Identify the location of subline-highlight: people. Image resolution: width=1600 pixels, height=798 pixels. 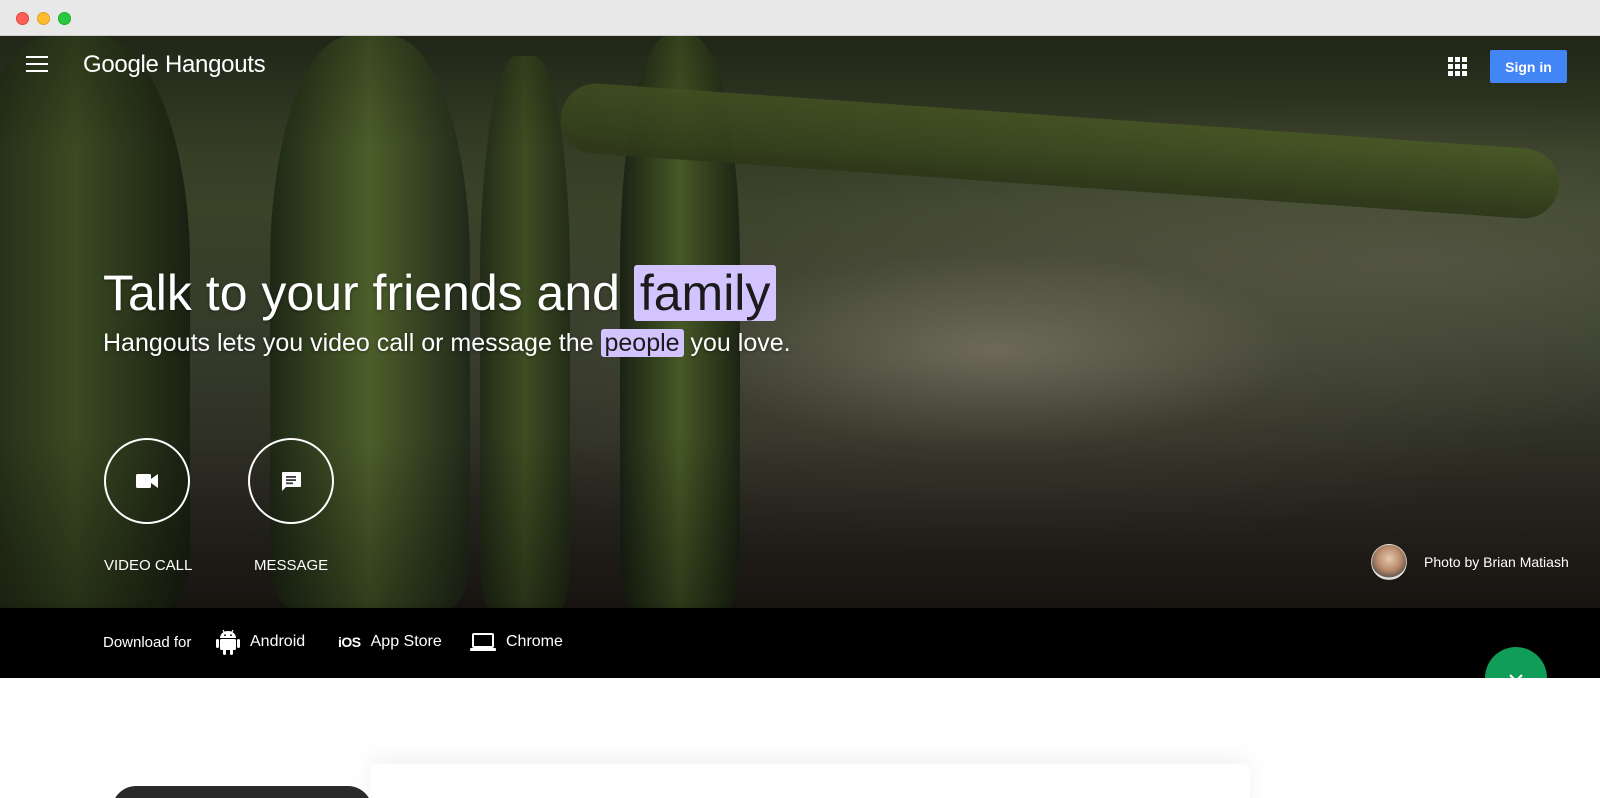
(642, 343).